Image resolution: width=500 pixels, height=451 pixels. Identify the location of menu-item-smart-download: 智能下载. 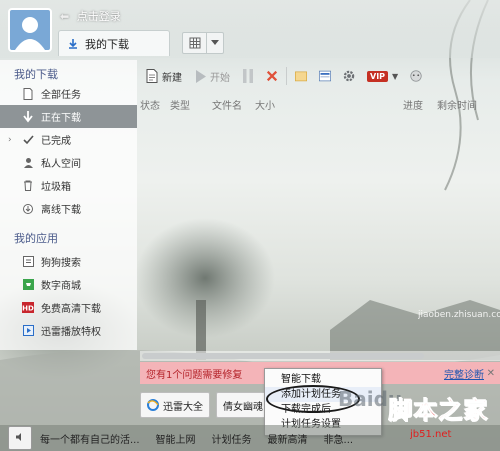
(323, 379).